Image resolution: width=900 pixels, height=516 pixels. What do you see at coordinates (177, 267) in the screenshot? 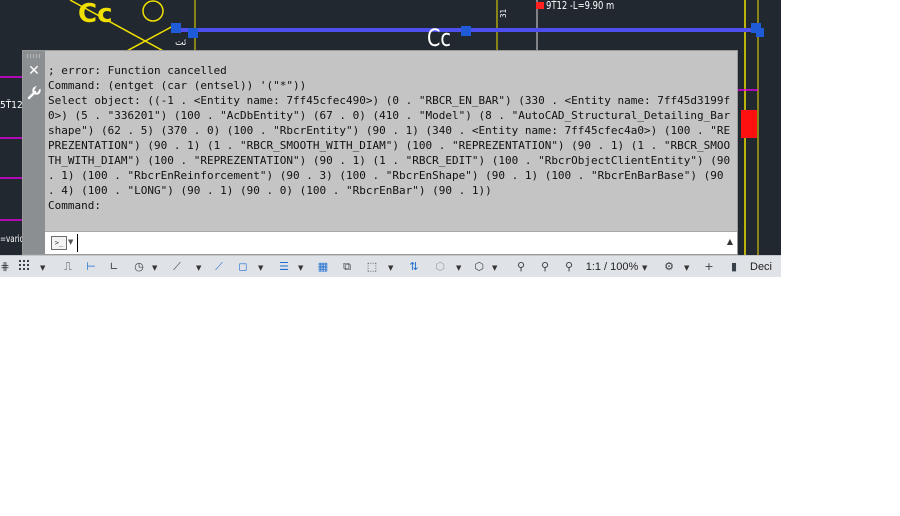
I see `isodraft-icon: ⟋` at bounding box center [177, 267].